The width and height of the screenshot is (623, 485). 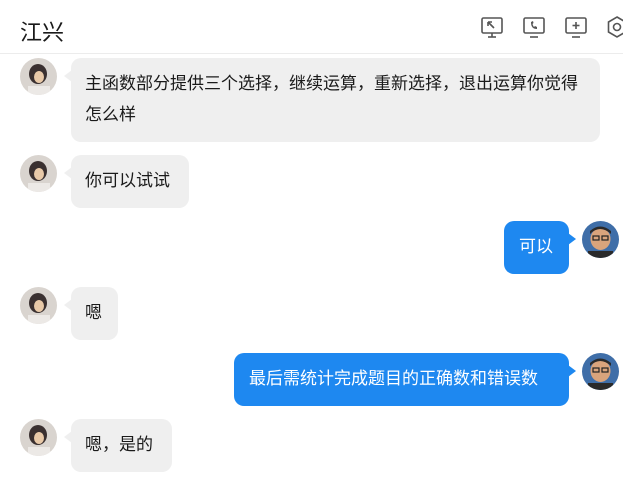 I want to click on message-text: 你可以试试, so click(x=127, y=181).